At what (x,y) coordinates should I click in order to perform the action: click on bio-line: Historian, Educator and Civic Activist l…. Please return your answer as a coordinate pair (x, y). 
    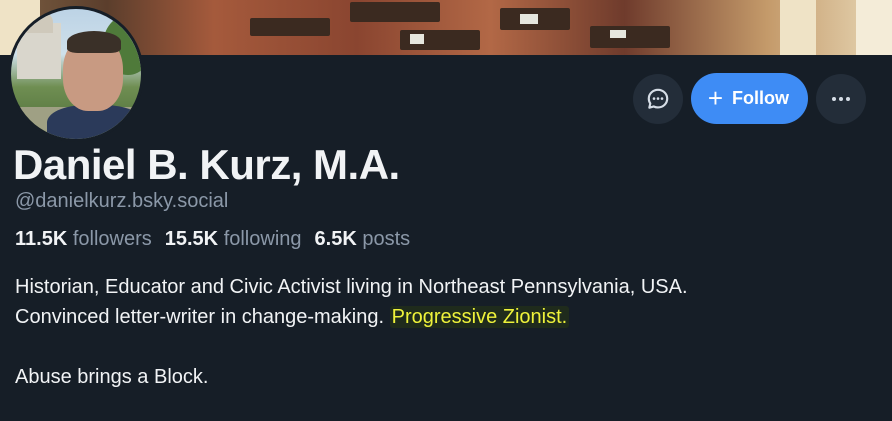
    Looking at the image, I should click on (351, 287).